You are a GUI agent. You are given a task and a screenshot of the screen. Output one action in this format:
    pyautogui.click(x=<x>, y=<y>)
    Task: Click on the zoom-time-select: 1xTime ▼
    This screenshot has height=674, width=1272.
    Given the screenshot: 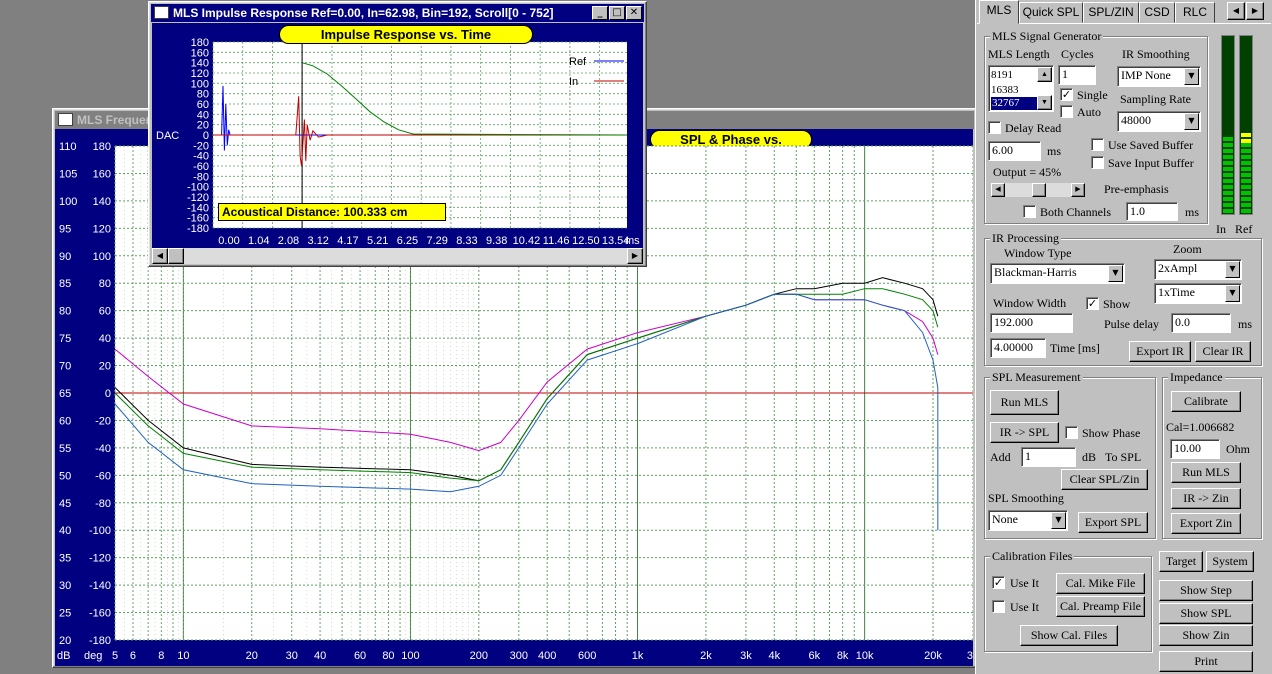 What is the action you would take?
    pyautogui.click(x=1198, y=293)
    